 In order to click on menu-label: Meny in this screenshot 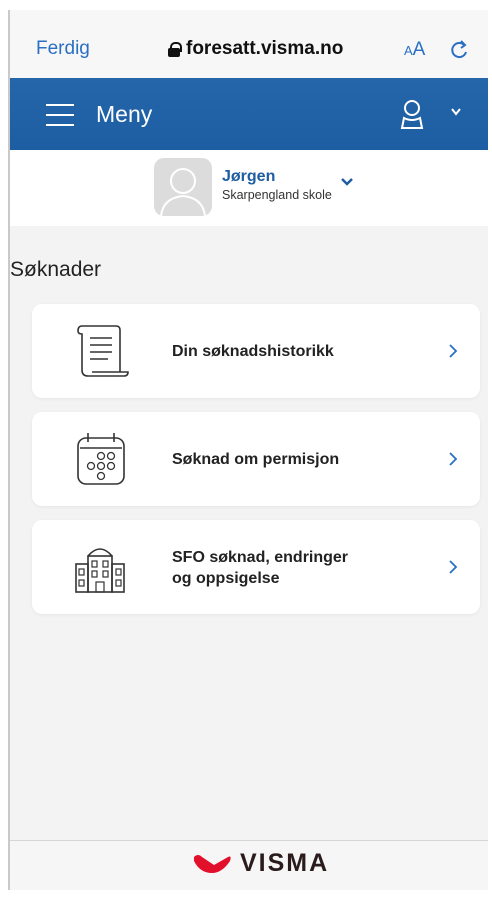, I will do `click(124, 114)`.